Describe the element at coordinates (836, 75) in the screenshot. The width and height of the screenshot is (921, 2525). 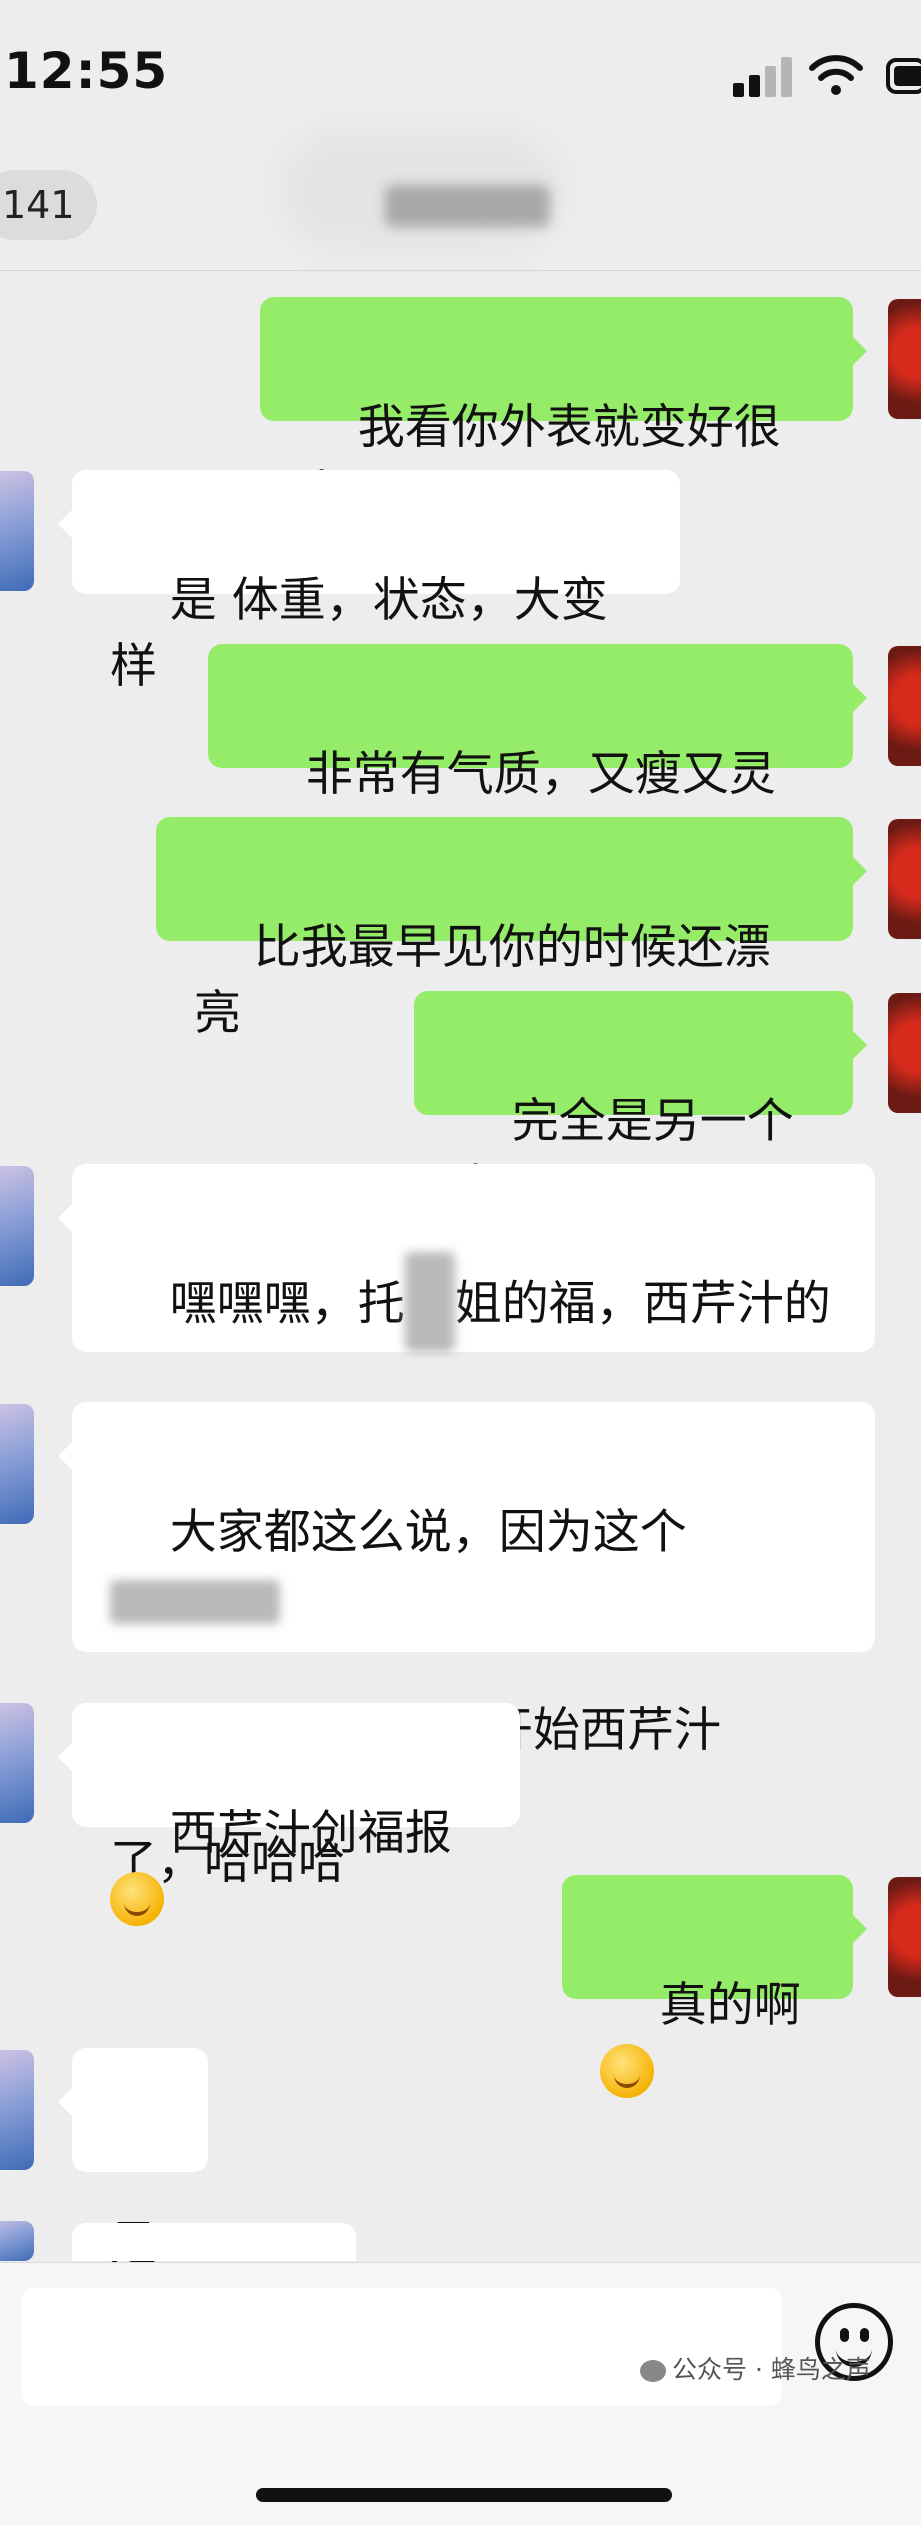
I see `wifi-icon` at that location.